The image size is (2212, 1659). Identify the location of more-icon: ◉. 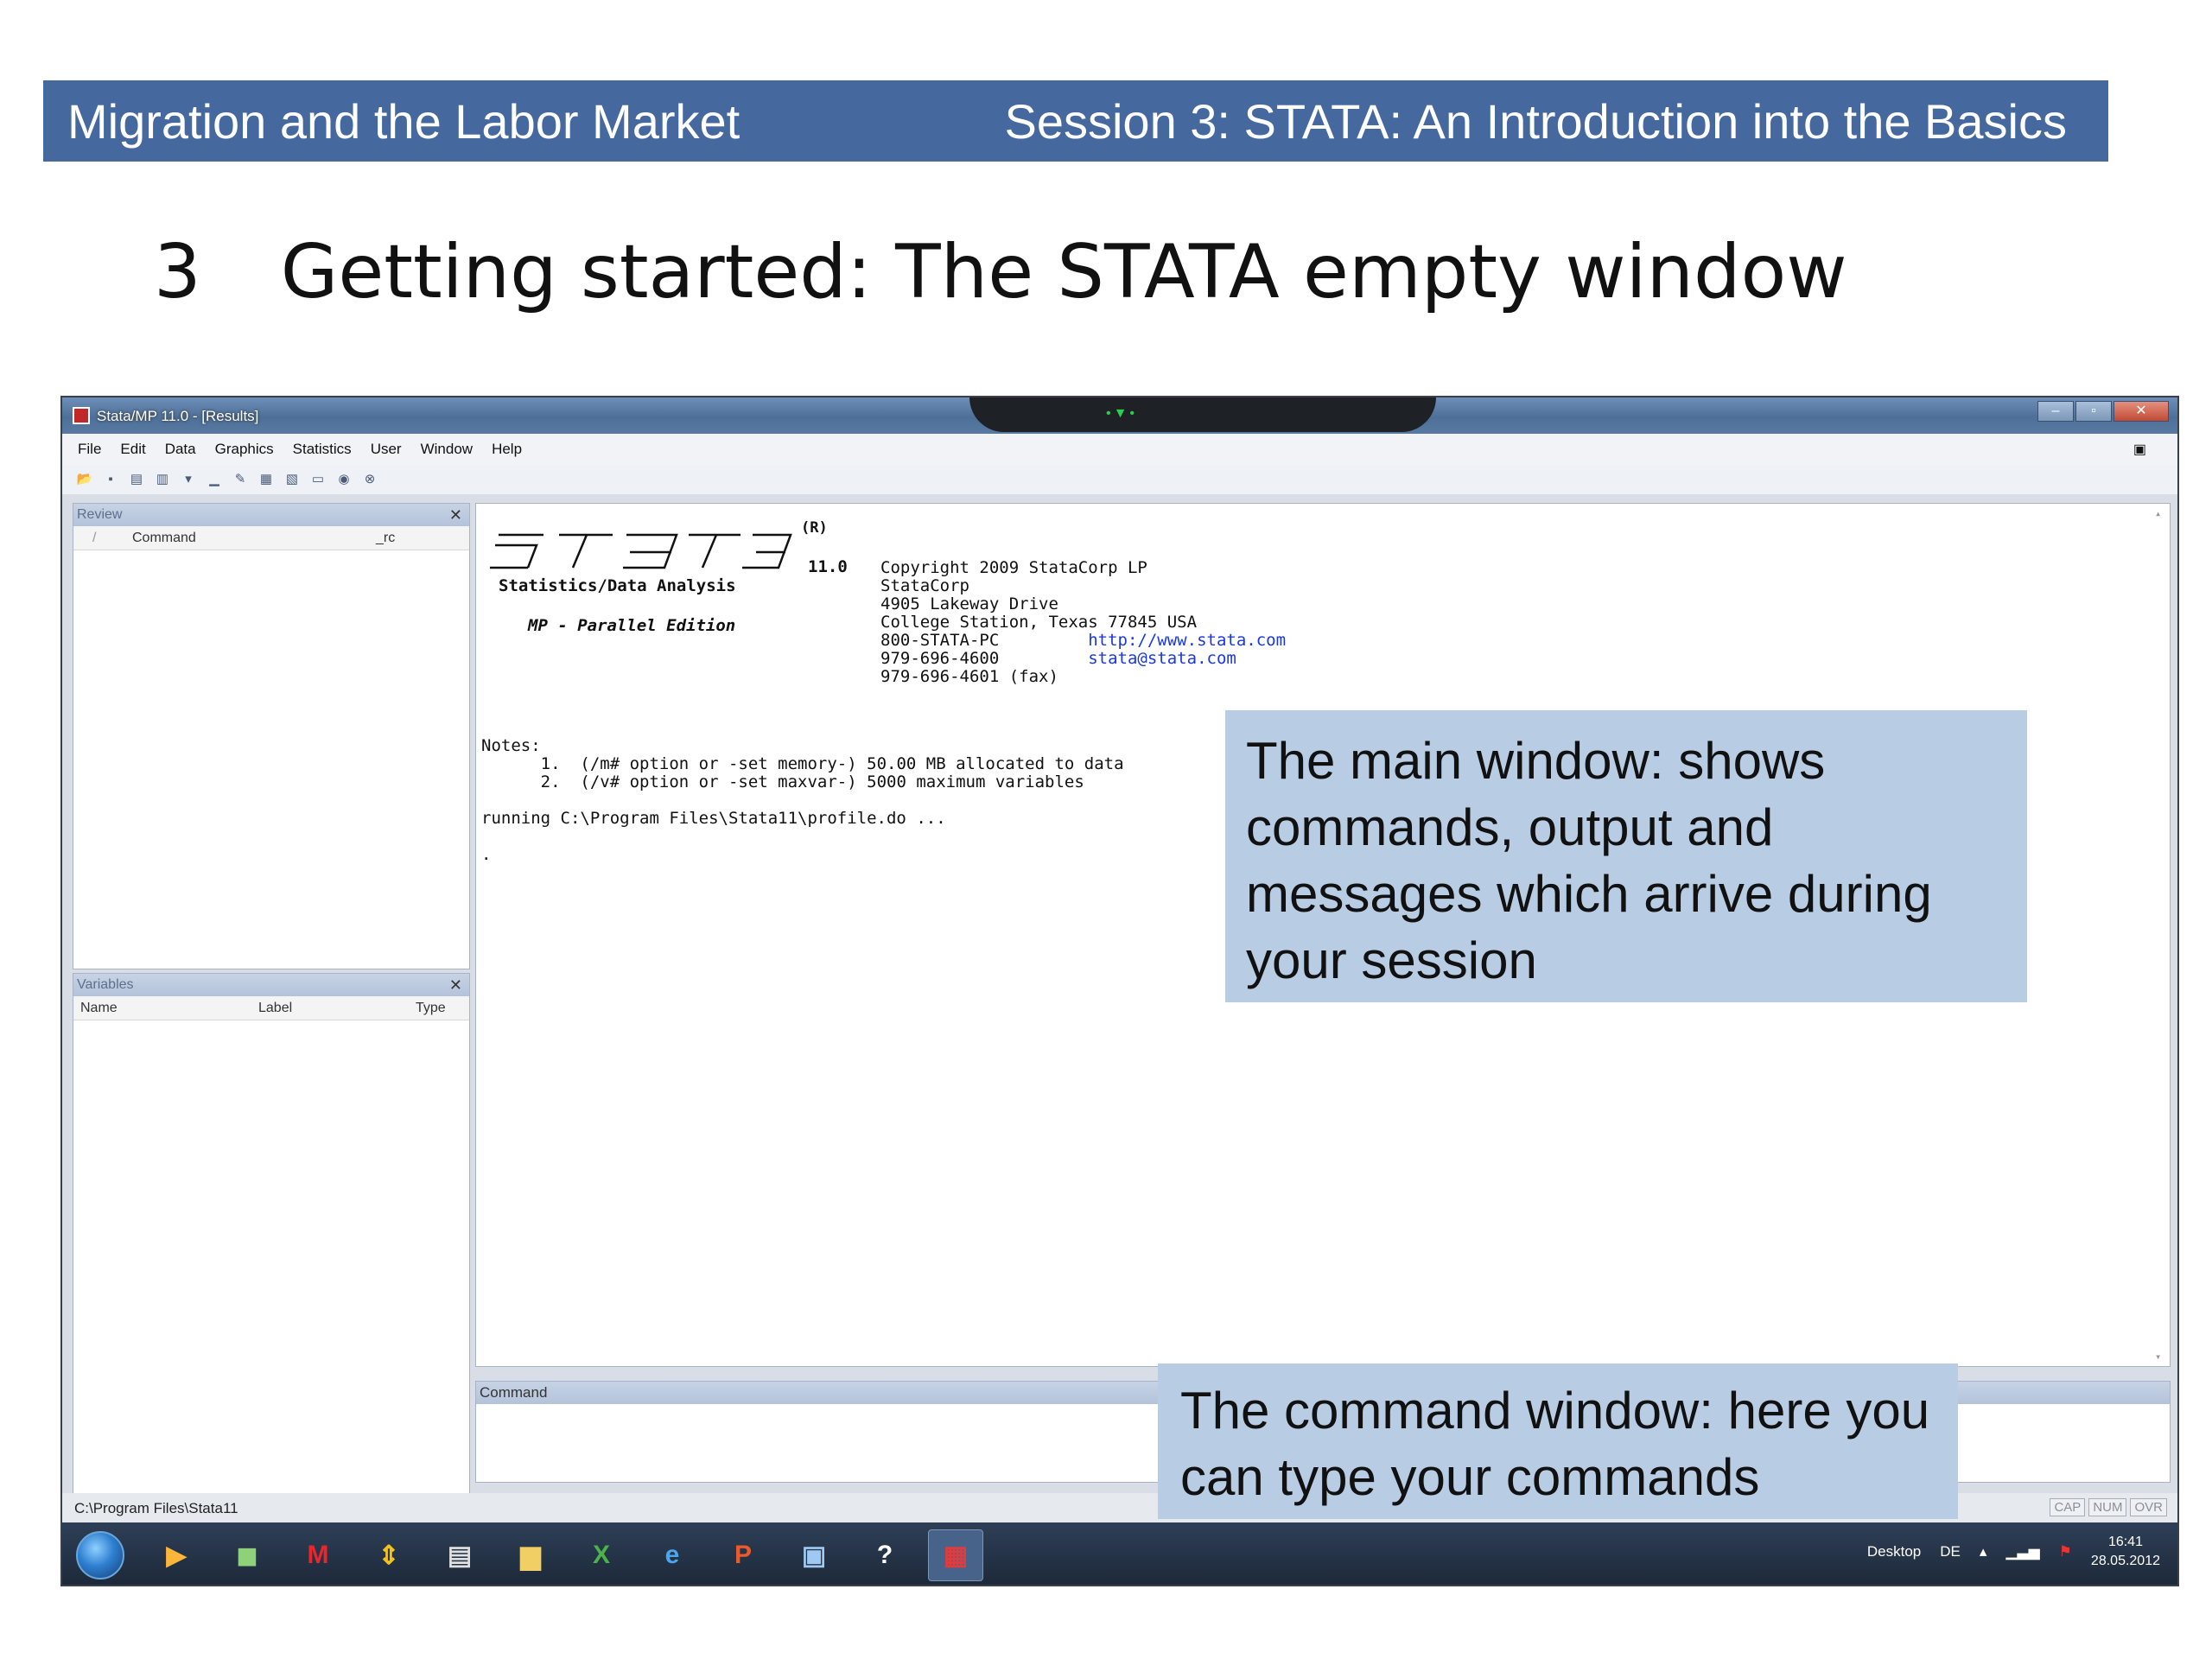
(344, 479).